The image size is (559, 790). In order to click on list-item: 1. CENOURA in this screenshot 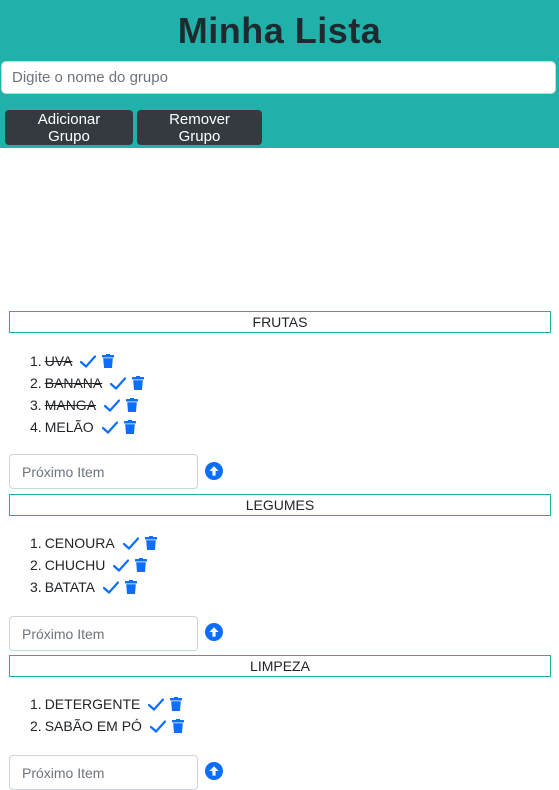, I will do `click(93, 543)`.